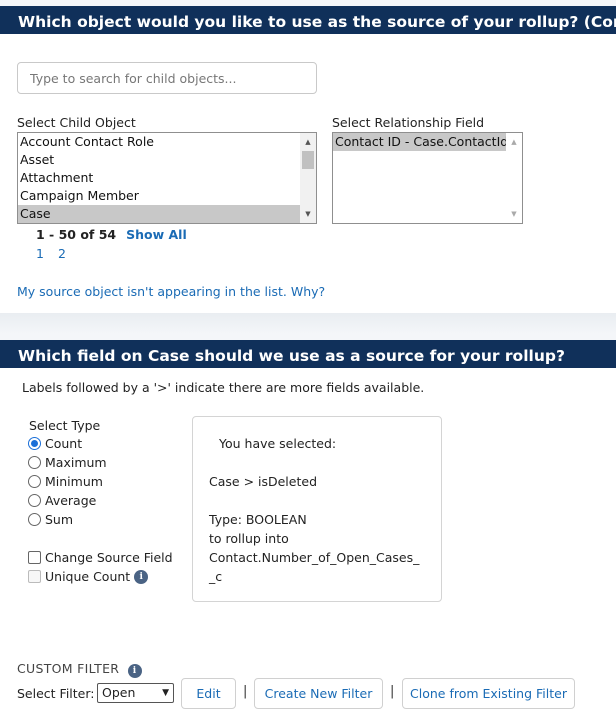  I want to click on selected-field-path: Case > isDeleted, so click(263, 481).